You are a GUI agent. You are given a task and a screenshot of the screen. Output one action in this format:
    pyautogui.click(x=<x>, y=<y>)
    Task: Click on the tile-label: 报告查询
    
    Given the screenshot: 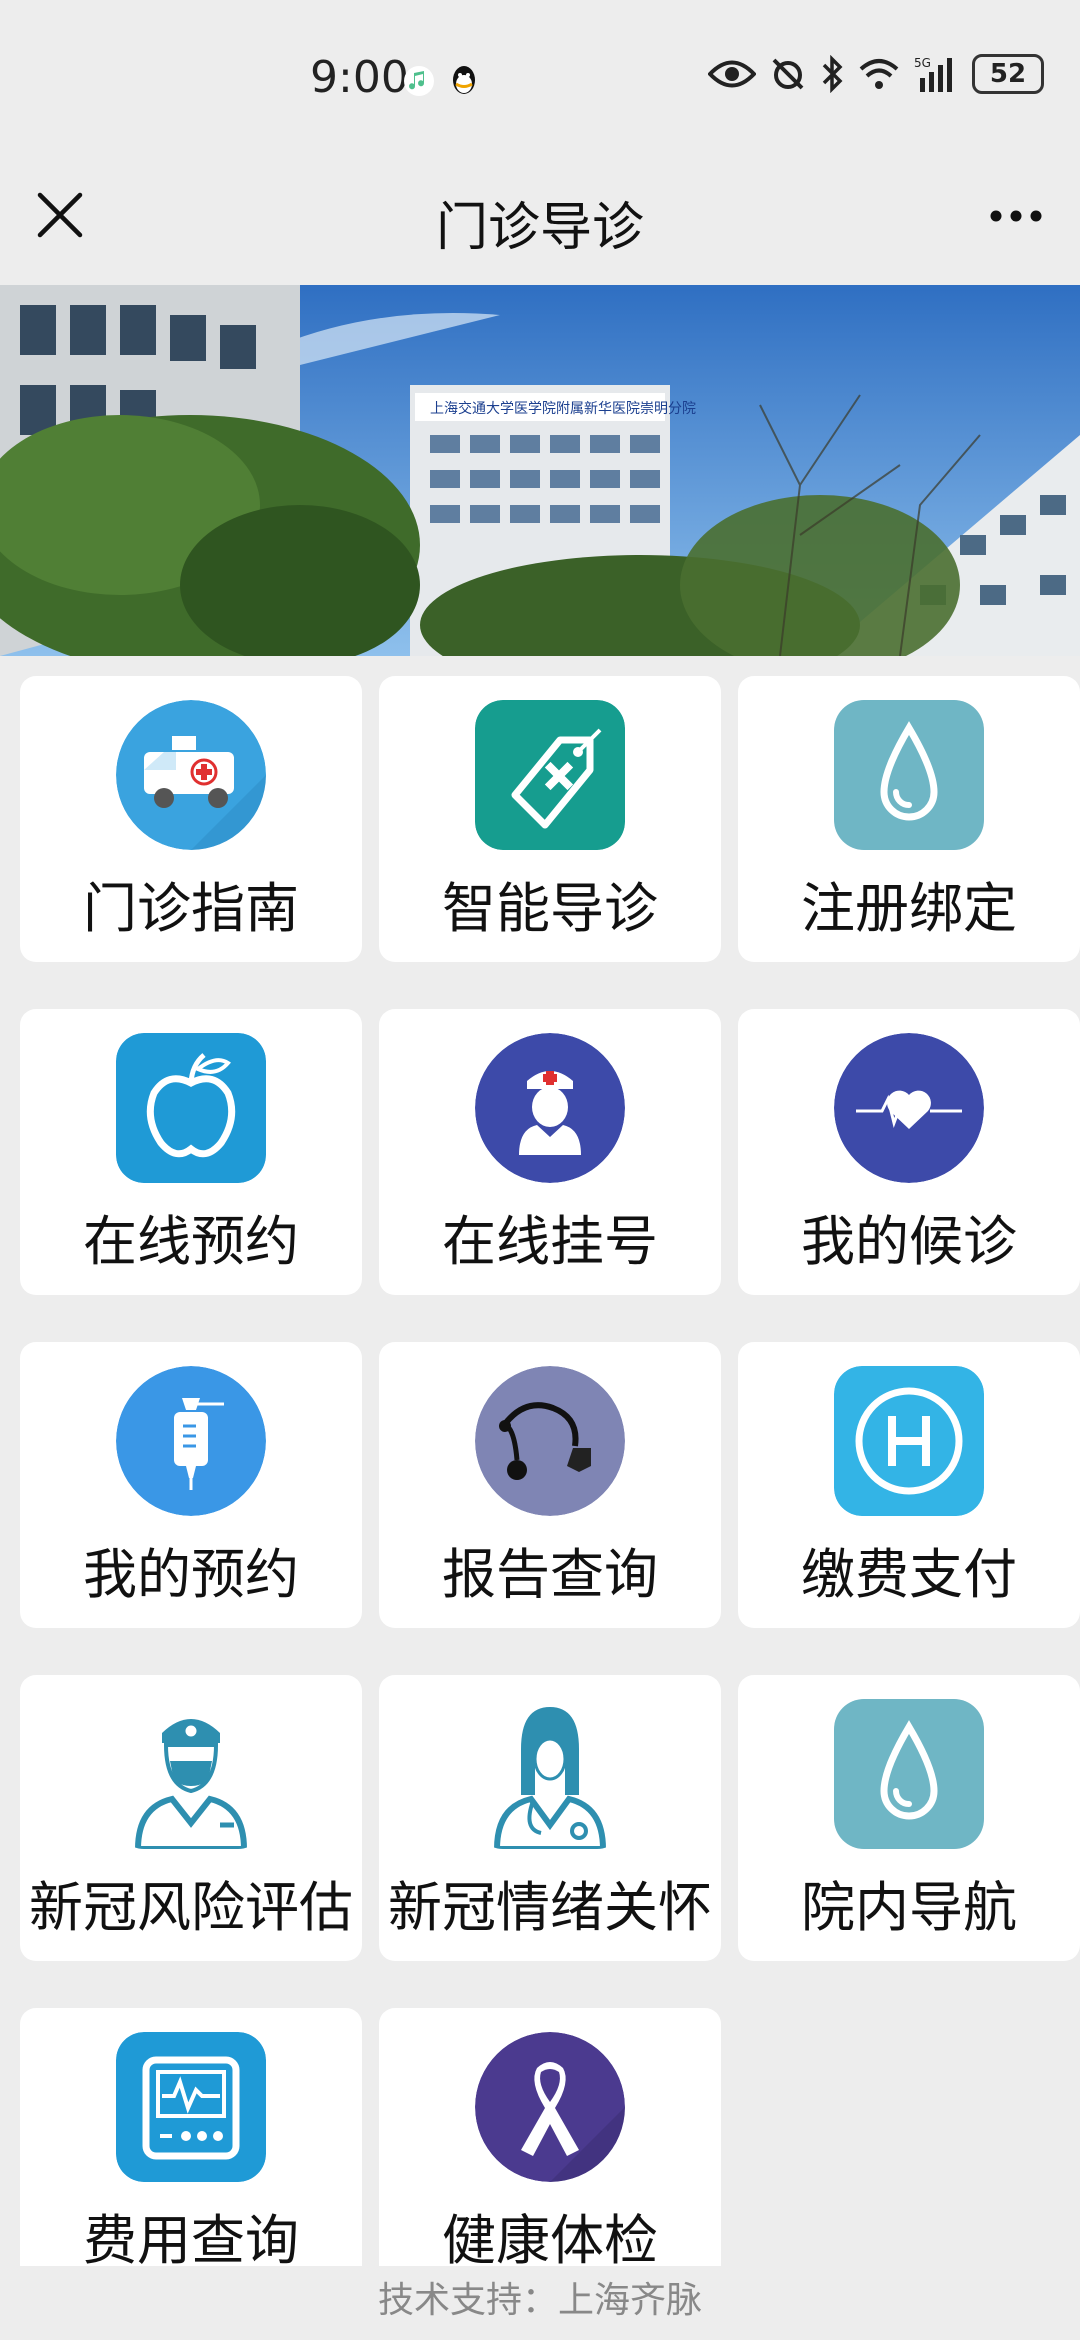 What is the action you would take?
    pyautogui.click(x=550, y=1574)
    